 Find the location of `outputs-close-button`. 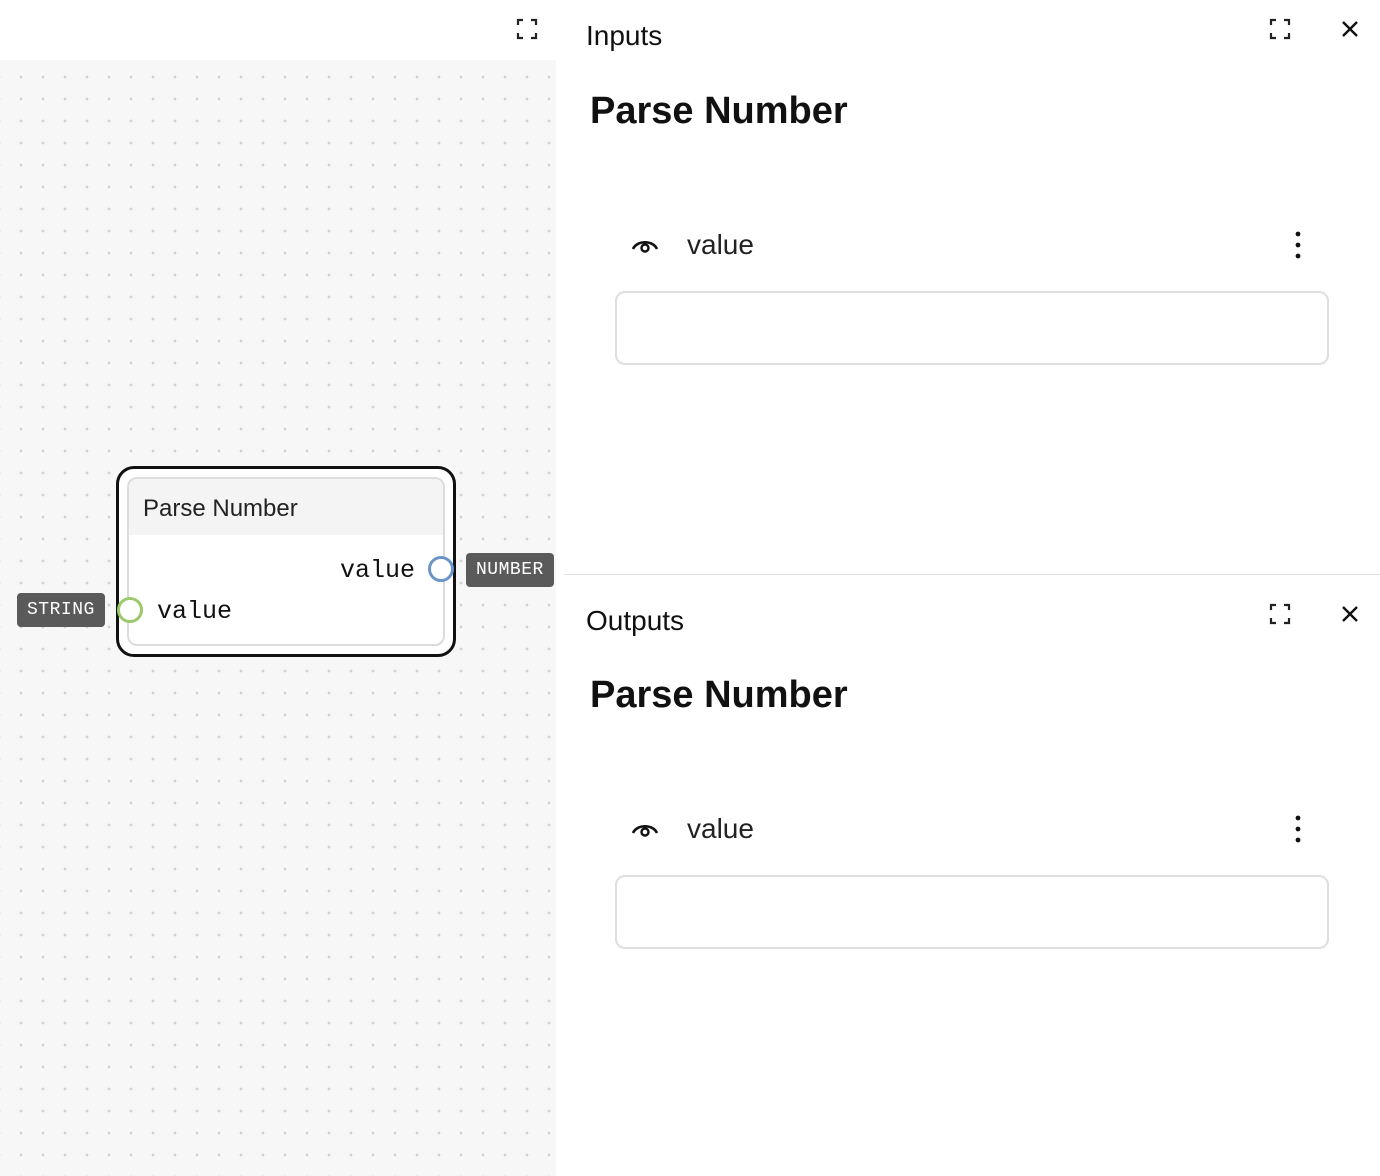

outputs-close-button is located at coordinates (1350, 614).